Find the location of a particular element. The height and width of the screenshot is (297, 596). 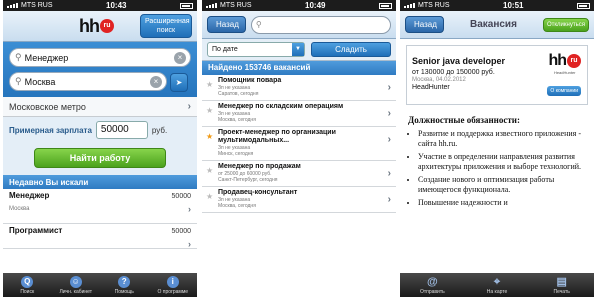

status-bar: MTS RUS 10:49 is located at coordinates (299, 5).